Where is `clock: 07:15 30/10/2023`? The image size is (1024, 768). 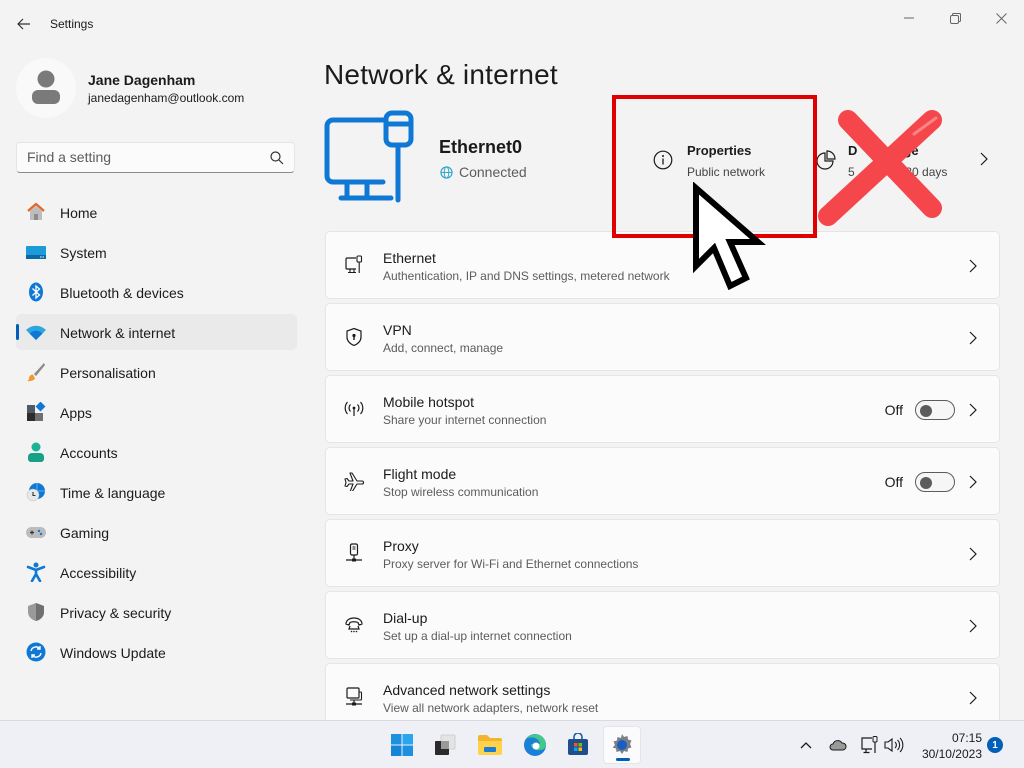 clock: 07:15 30/10/2023 is located at coordinates (944, 746).